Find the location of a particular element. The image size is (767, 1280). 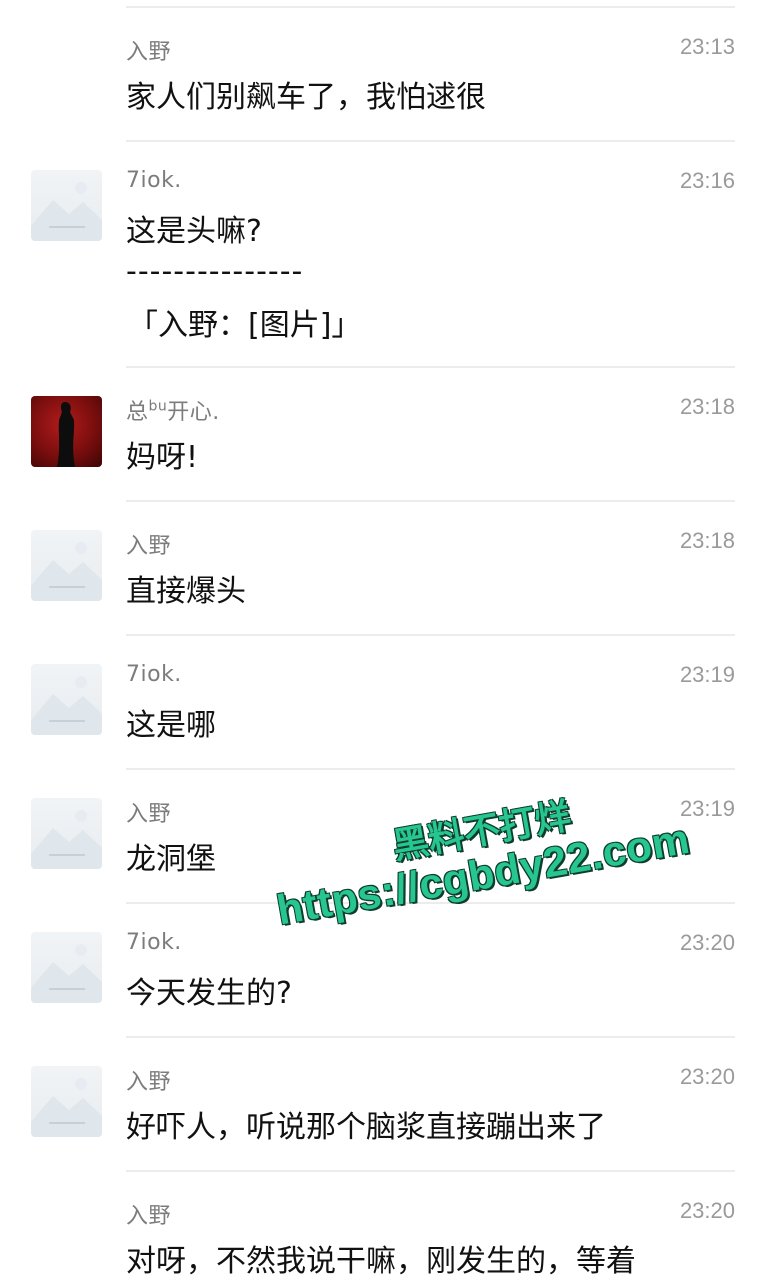

message-text: 好吓人，听说那个脑浆直接蹦出来了 is located at coordinates (366, 1127).